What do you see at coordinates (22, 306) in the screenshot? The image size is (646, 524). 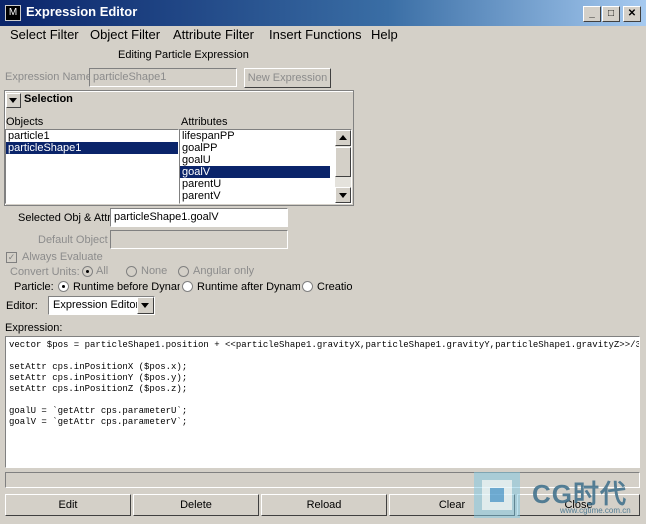 I see `editor-label: Editor:` at bounding box center [22, 306].